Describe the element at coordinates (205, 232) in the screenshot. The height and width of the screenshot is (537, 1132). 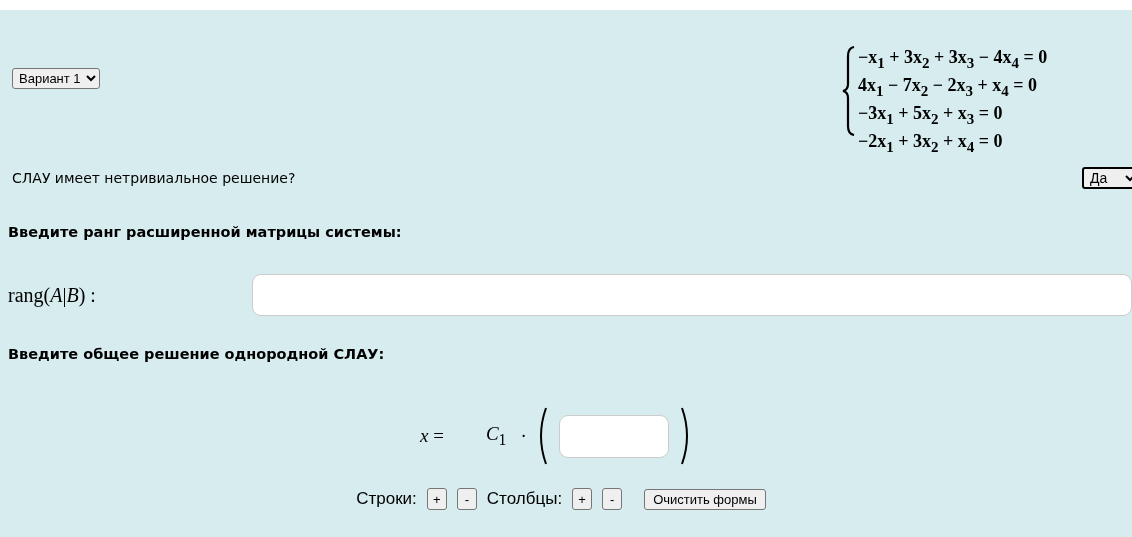
I see `section-heading: Введите ранг расширенной матрицы системы:` at that location.